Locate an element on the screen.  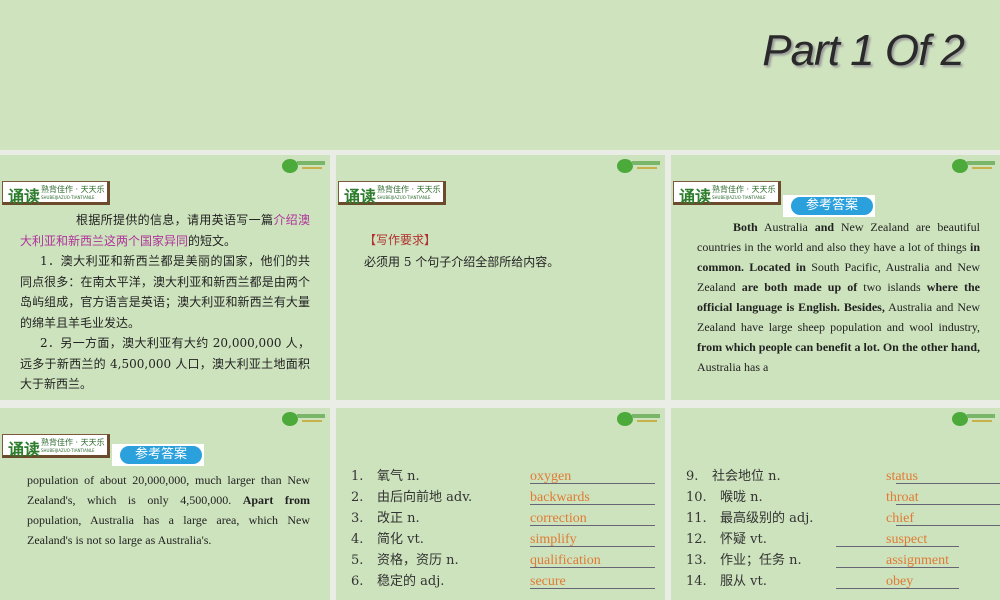
text-segment: two islands is located at coordinates (892, 287).